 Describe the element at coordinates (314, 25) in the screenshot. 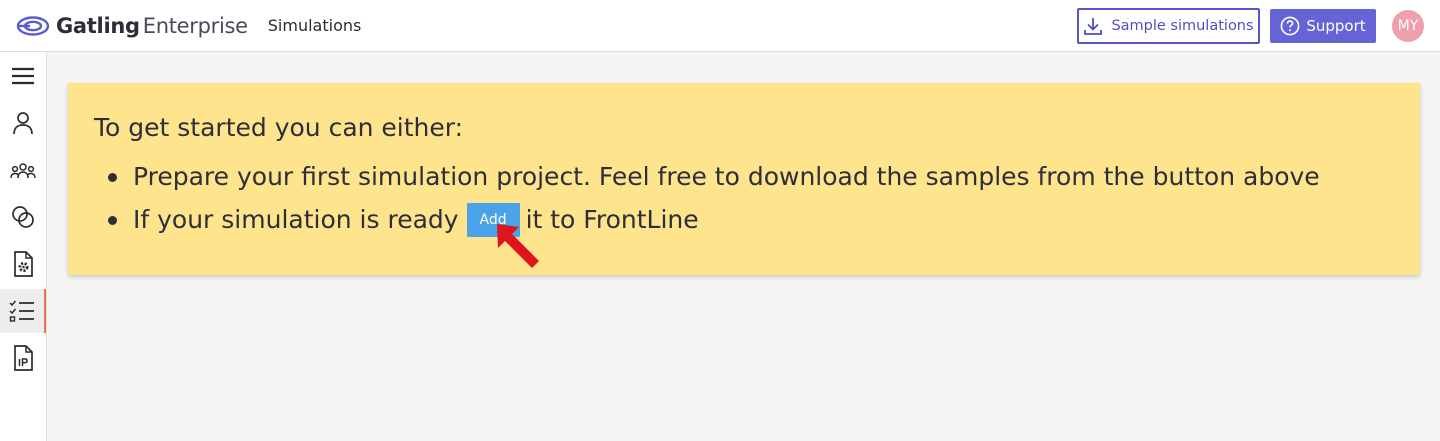

I see `page-title: Simulations` at that location.